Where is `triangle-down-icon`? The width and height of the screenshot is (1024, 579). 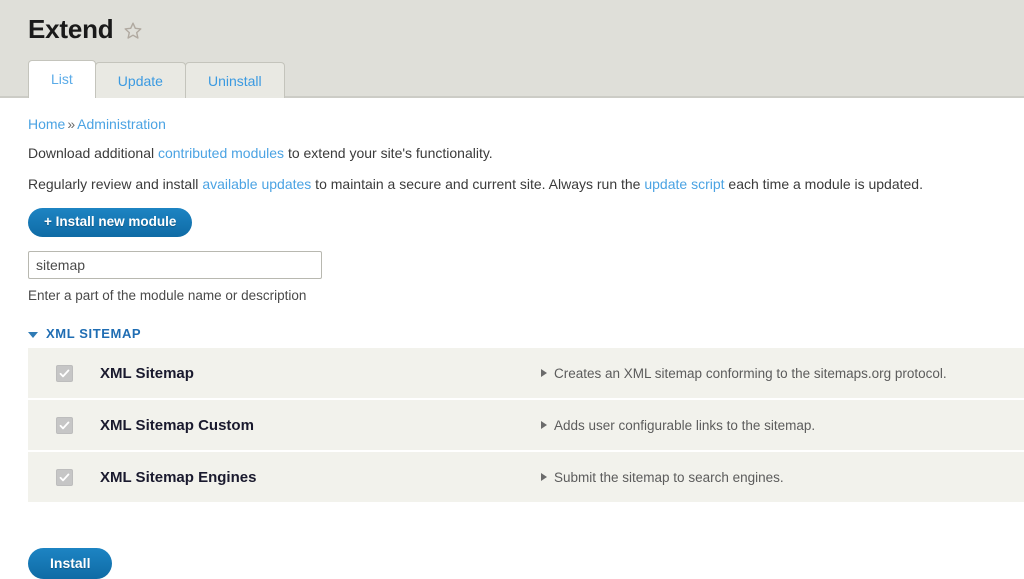
triangle-down-icon is located at coordinates (33, 334).